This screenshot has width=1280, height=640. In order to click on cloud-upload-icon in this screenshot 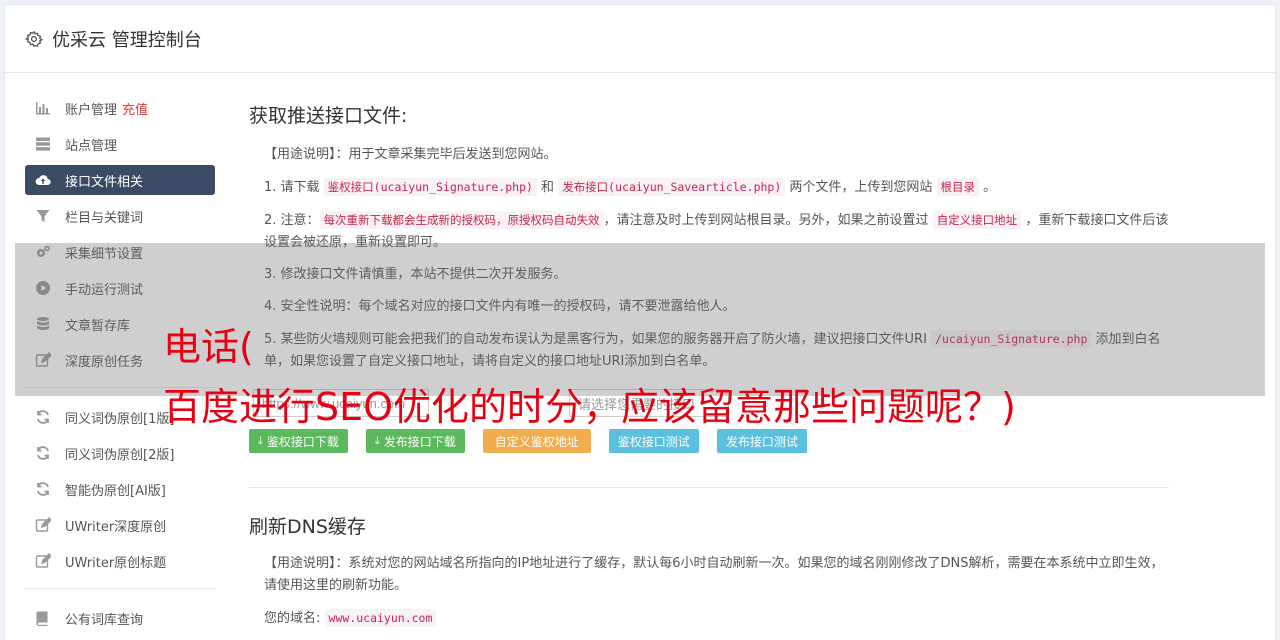, I will do `click(43, 180)`.